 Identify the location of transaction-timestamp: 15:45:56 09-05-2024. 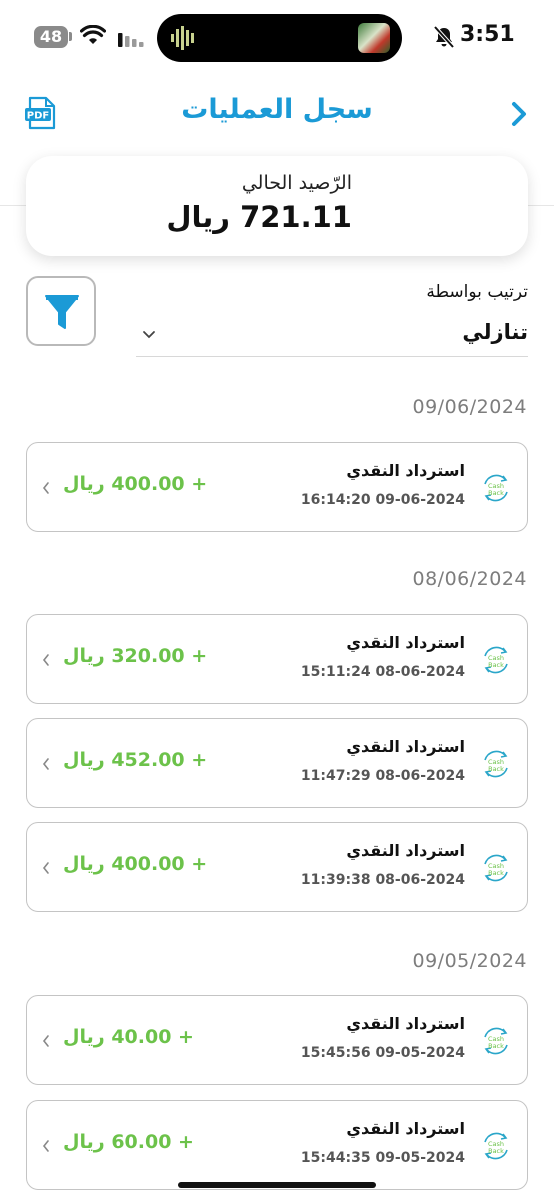
(382, 1053).